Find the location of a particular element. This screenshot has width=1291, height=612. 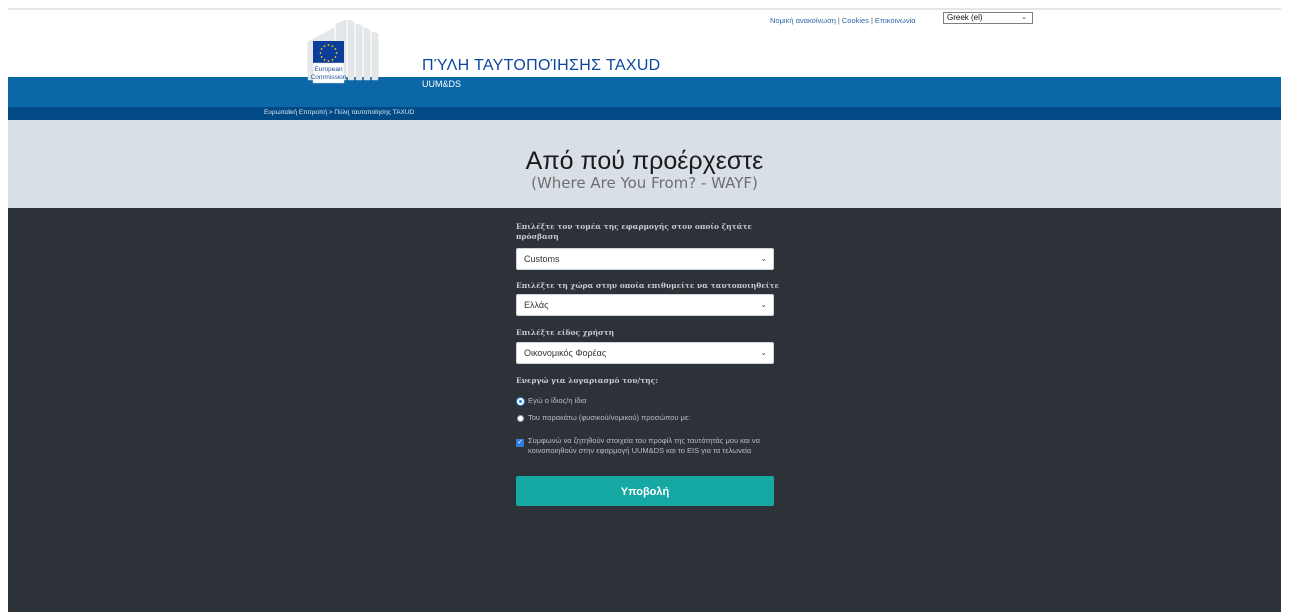

cookies-link: Cookies is located at coordinates (855, 20).